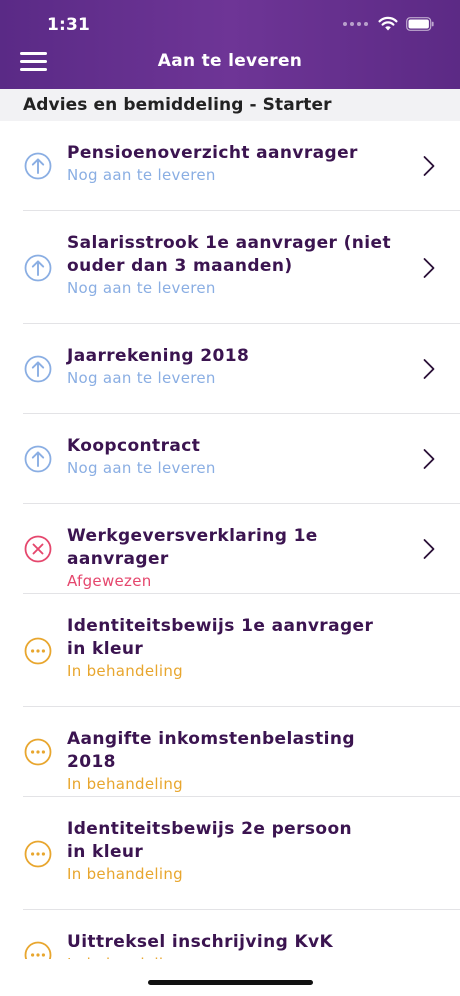 The width and height of the screenshot is (460, 996). I want to click on item-title: Uittreksel inschrijving KvK, so click(200, 942).